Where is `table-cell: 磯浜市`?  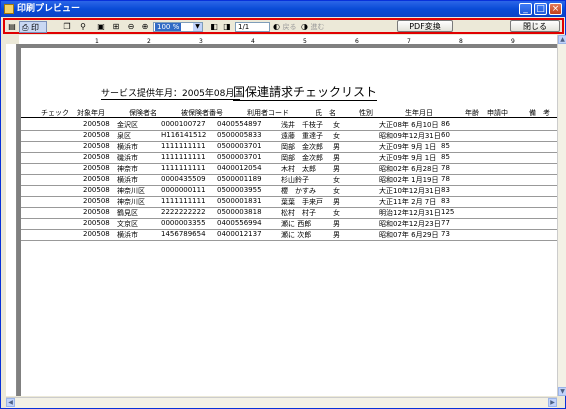
table-cell: 磯浜市 is located at coordinates (127, 158).